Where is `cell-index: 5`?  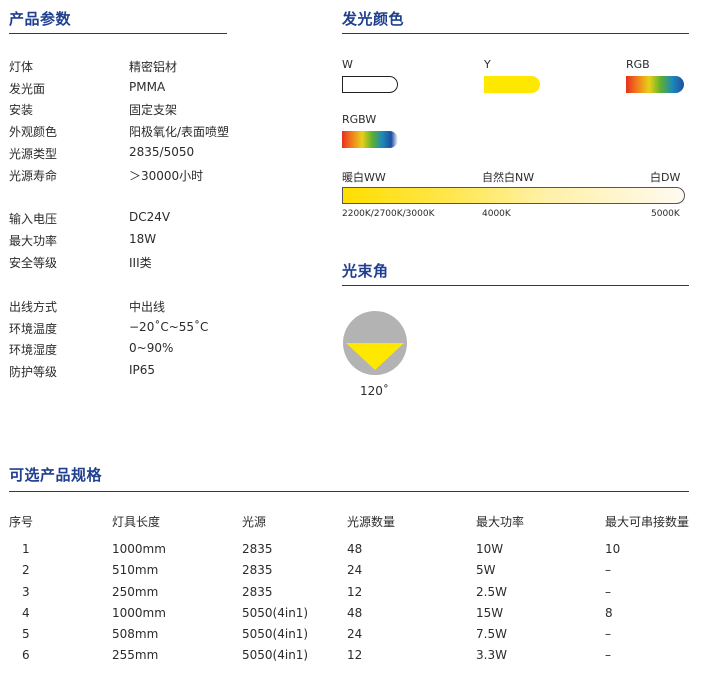
cell-index: 5 is located at coordinates (26, 634).